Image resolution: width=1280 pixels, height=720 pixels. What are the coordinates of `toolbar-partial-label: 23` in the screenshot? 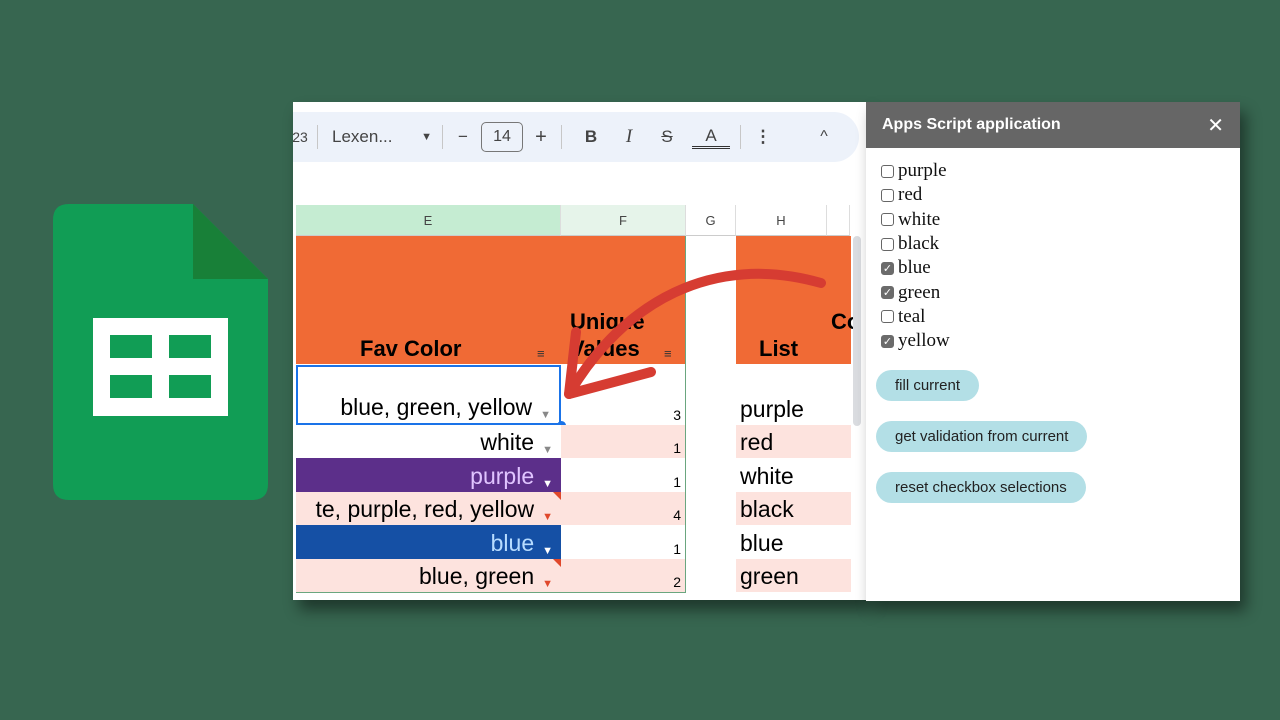 It's located at (300, 137).